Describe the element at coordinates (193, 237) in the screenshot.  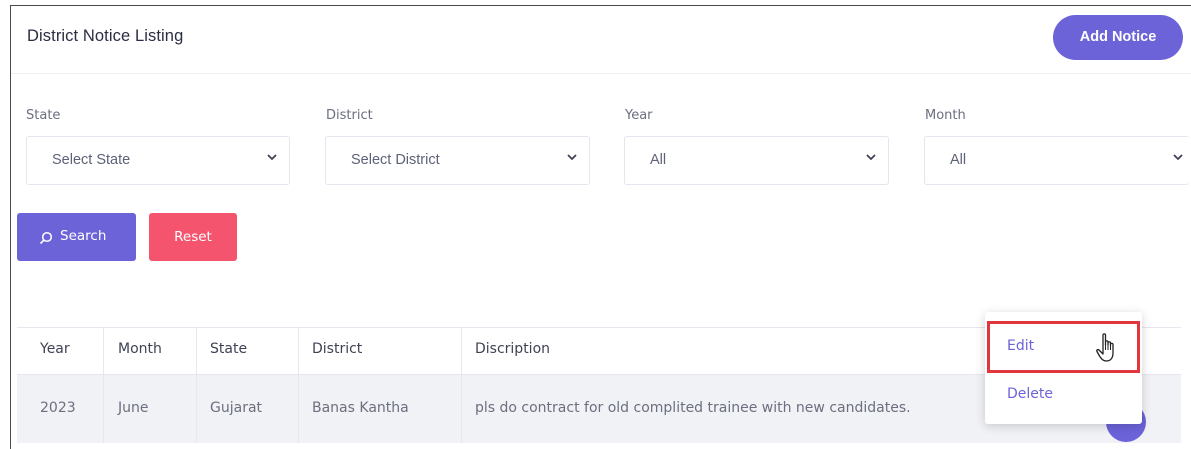
I see `reset-button: Reset` at that location.